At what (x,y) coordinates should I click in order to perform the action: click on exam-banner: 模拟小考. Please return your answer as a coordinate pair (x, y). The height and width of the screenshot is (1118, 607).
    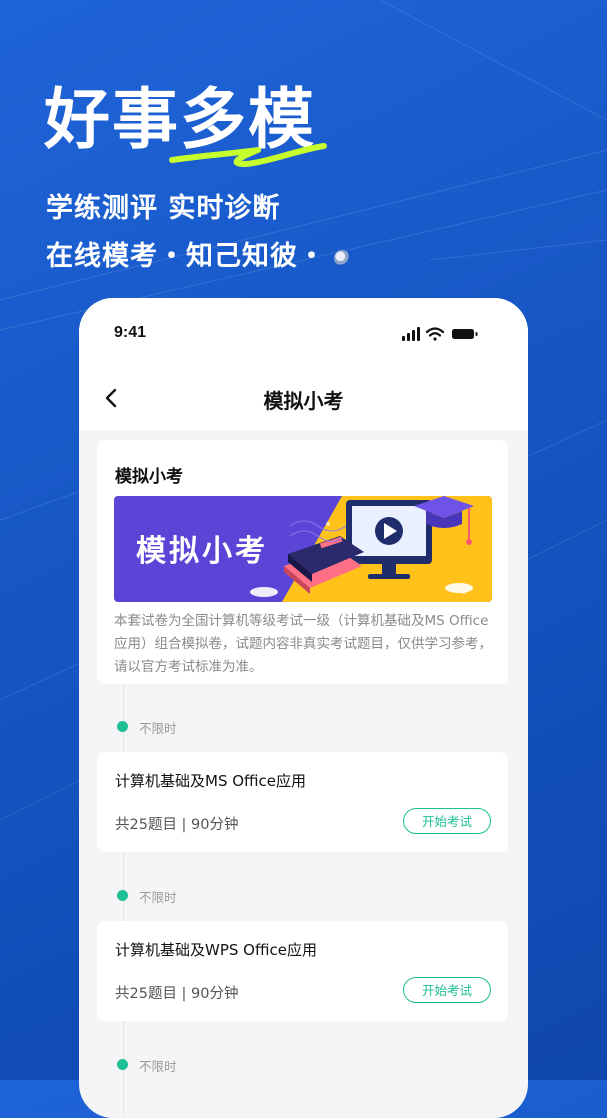
    Looking at the image, I should click on (303, 549).